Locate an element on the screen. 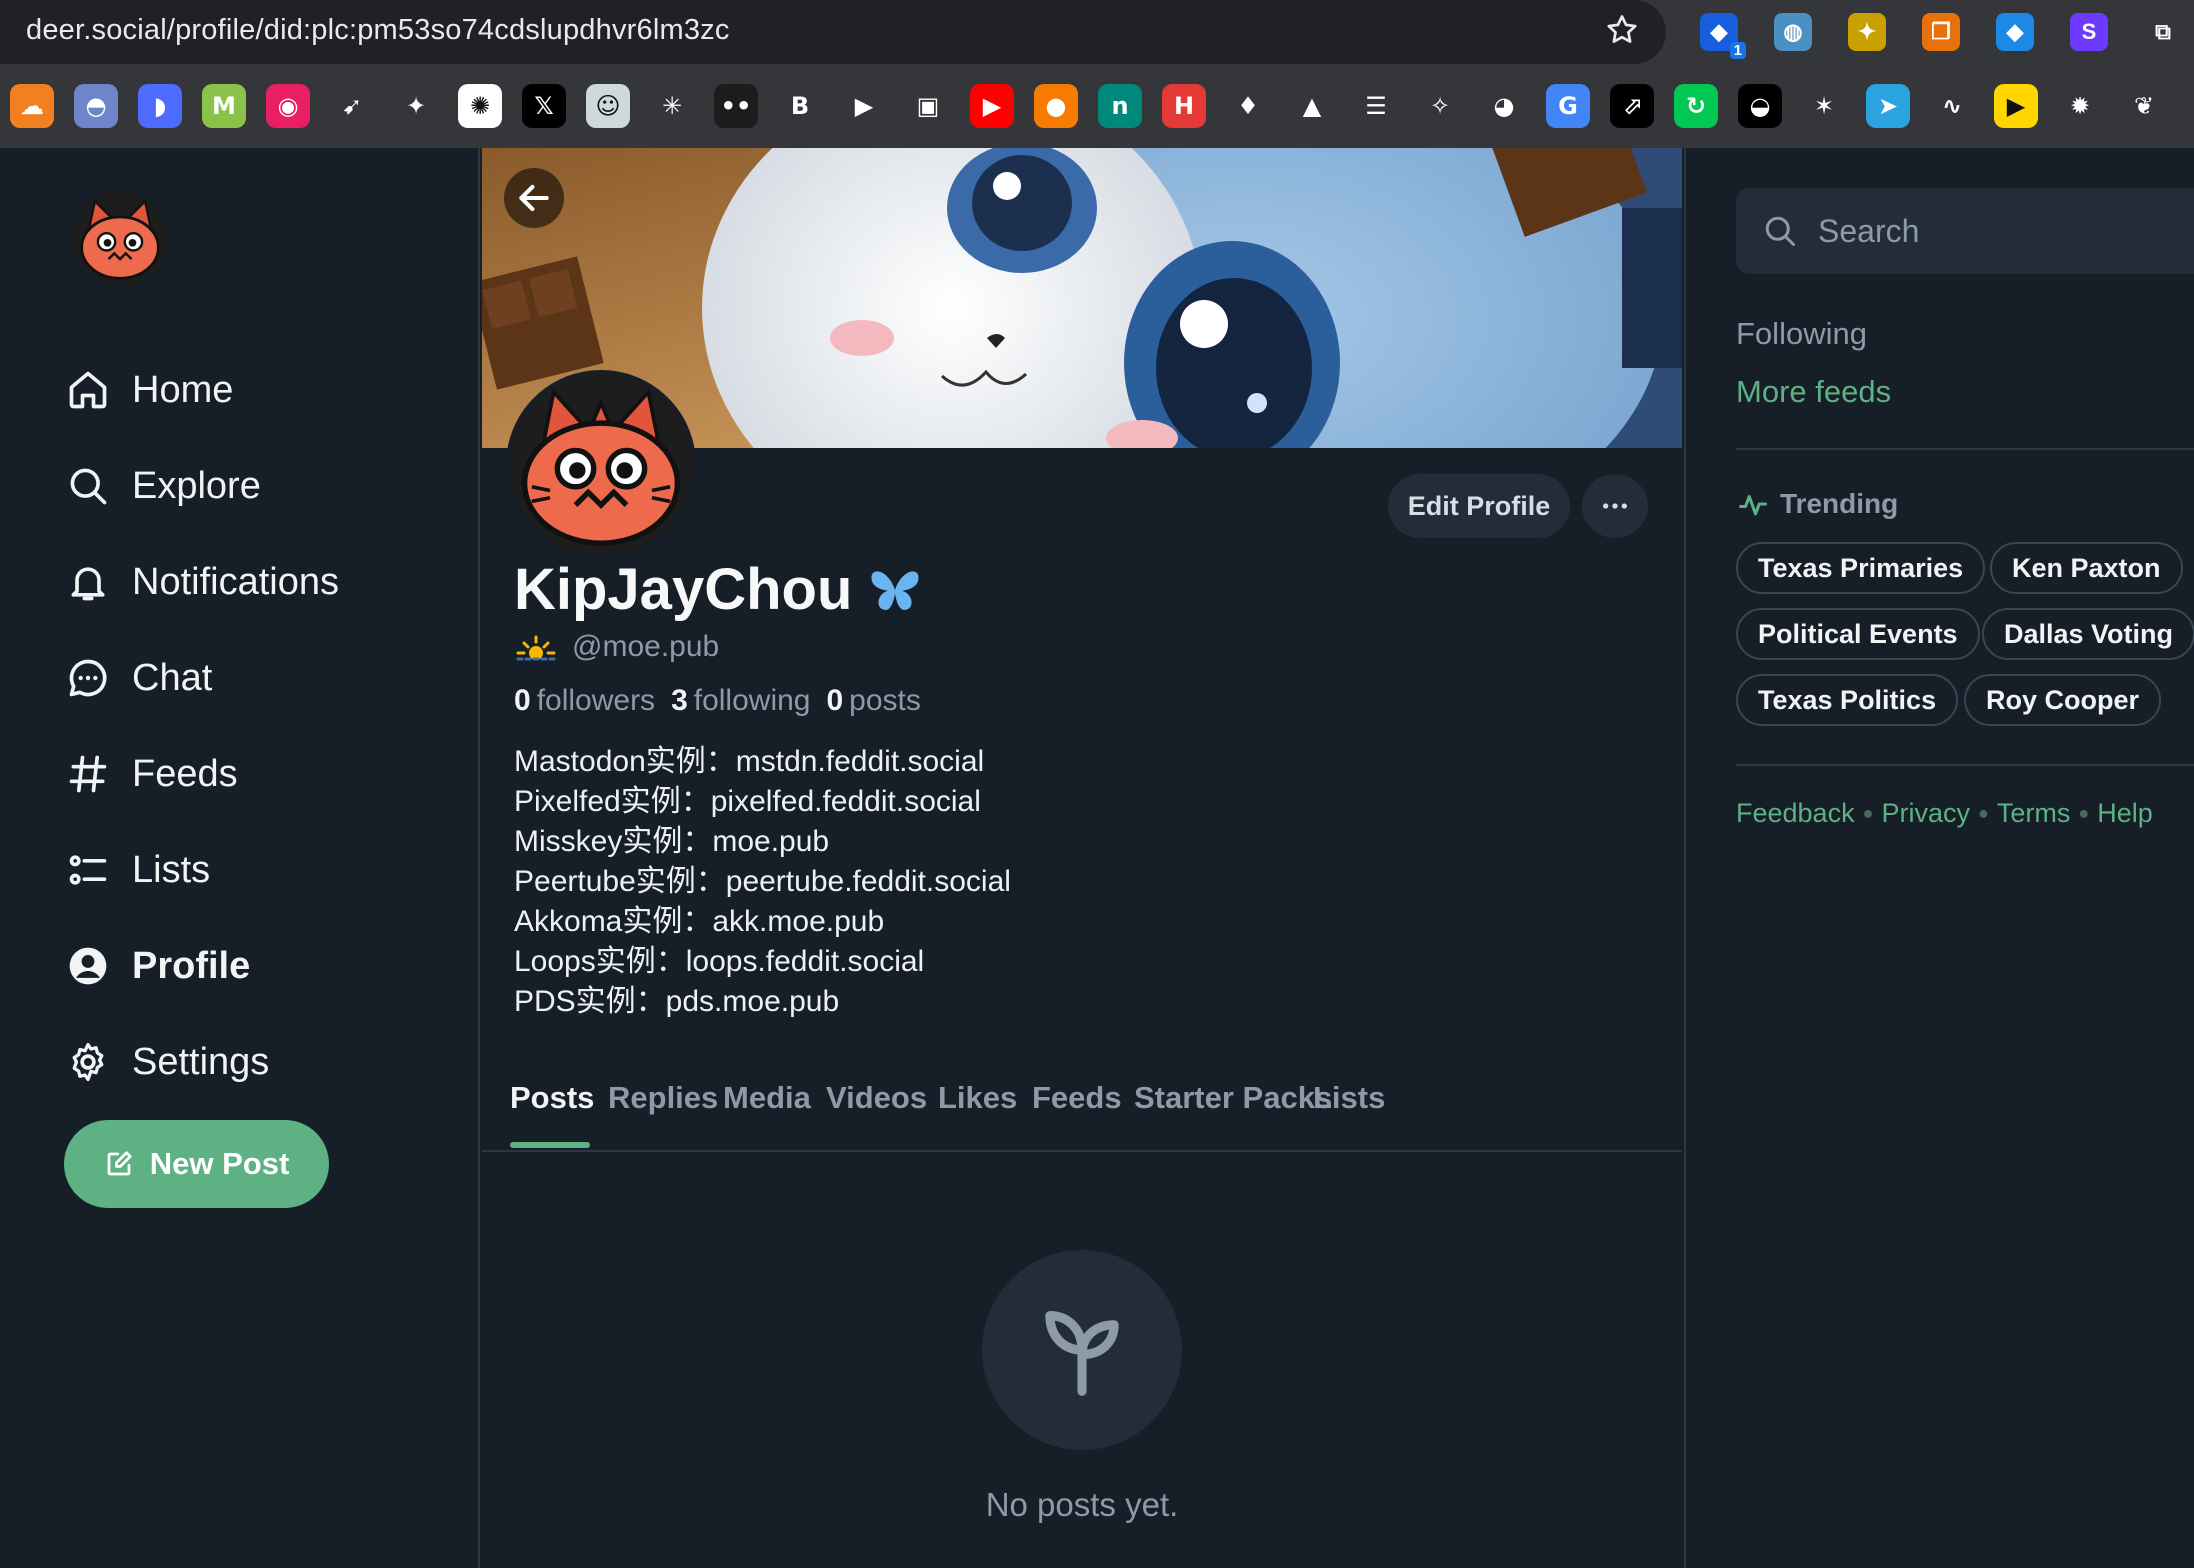 The height and width of the screenshot is (1568, 2194). drop-icon: ♦ is located at coordinates (1248, 106).